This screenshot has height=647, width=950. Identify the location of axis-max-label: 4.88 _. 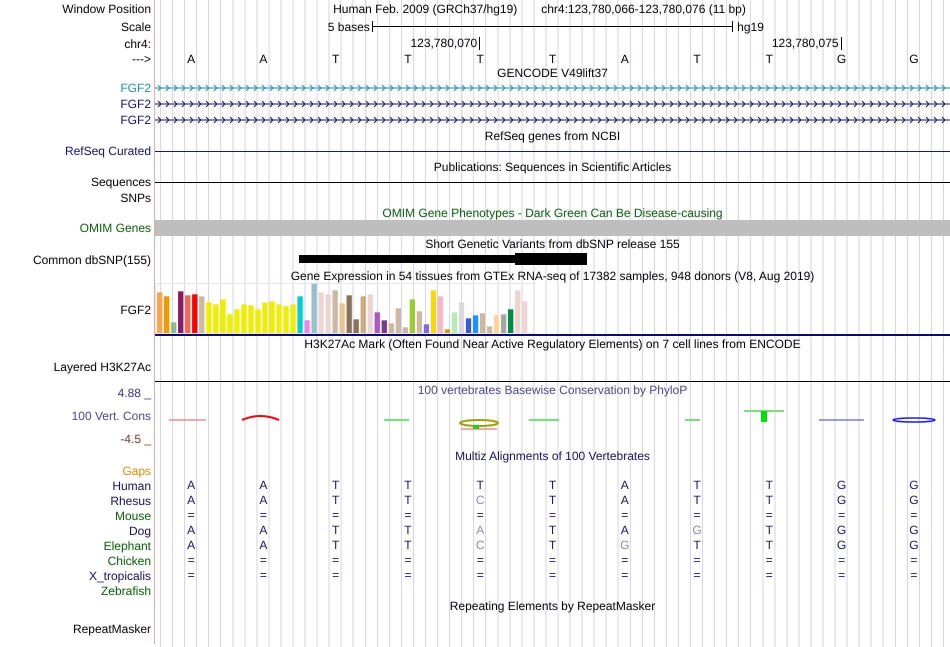
(134, 393).